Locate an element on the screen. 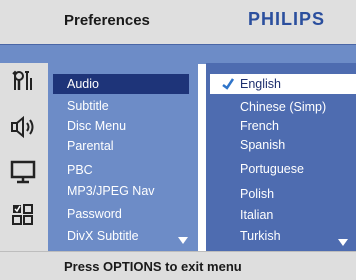 The height and width of the screenshot is (280, 356). menu-item-disc-menu: Disc Menu is located at coordinates (121, 126).